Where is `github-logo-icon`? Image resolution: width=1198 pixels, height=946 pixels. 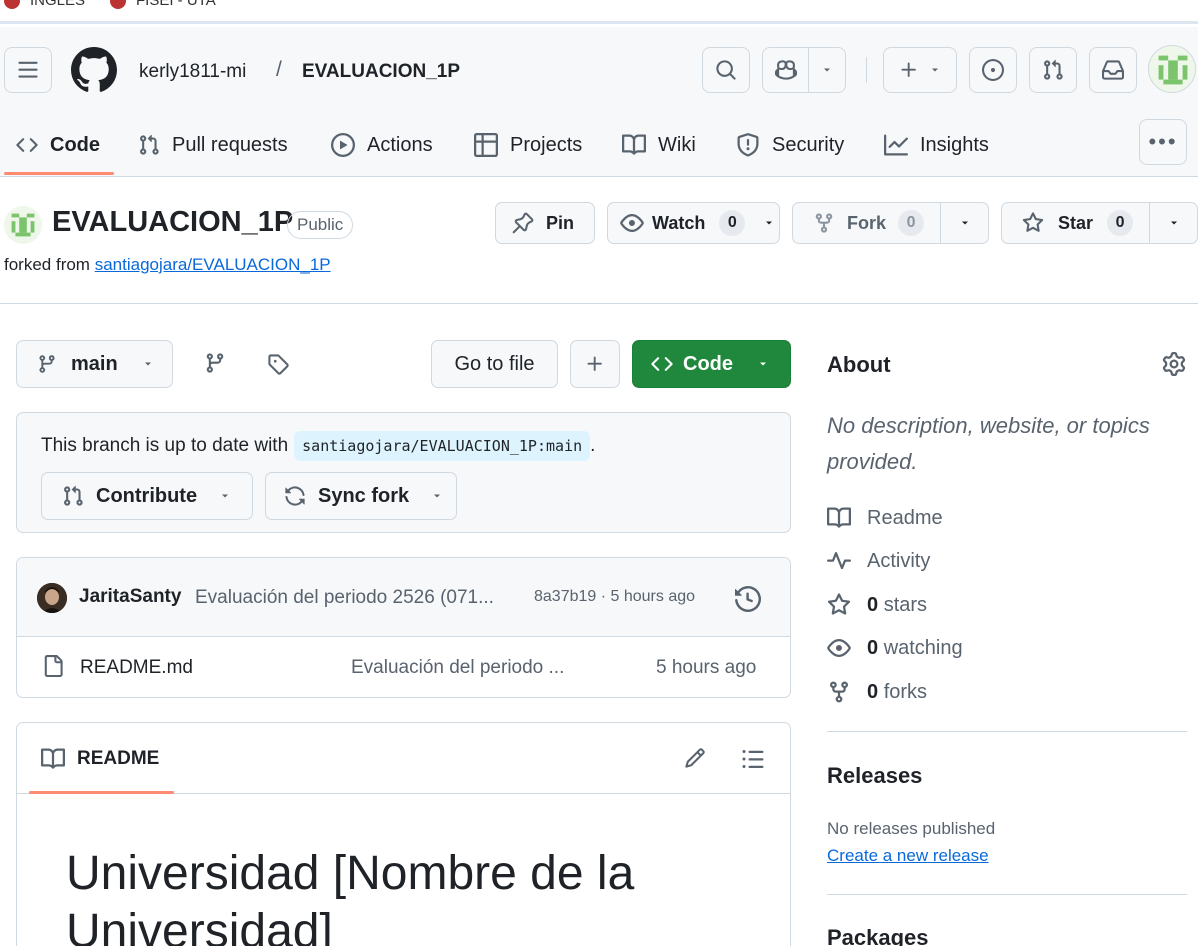 github-logo-icon is located at coordinates (94, 70).